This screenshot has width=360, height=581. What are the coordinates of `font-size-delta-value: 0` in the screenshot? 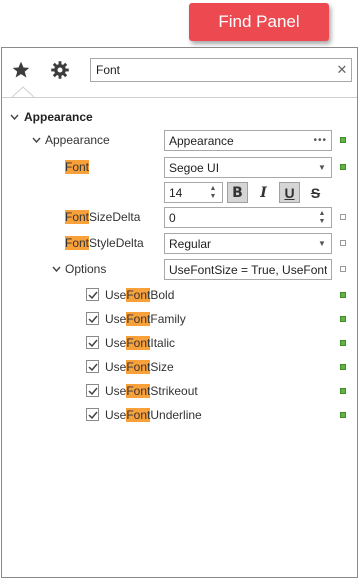 It's located at (172, 217).